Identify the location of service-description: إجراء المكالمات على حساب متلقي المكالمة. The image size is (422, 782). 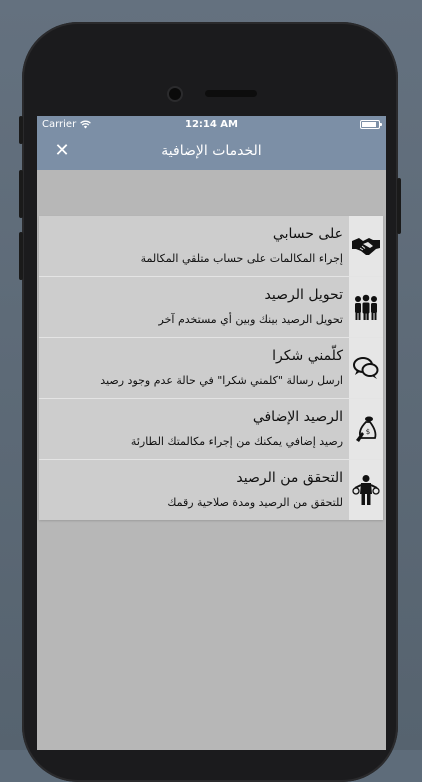
(241, 258).